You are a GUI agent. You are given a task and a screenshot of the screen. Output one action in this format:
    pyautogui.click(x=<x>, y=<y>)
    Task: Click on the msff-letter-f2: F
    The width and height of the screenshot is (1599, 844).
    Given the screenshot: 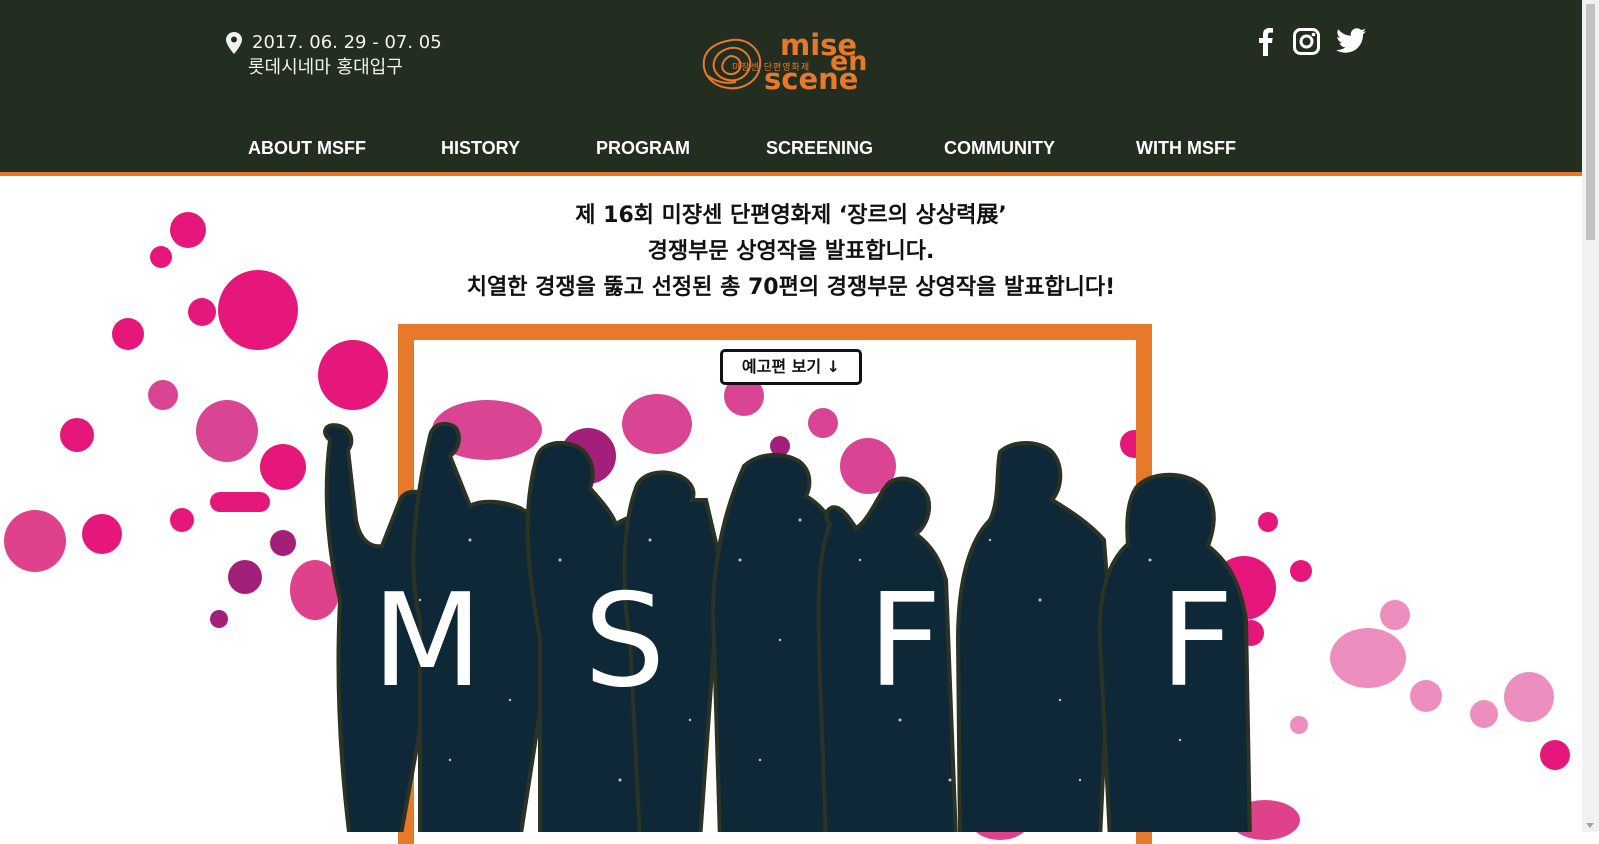 What is the action you would take?
    pyautogui.click(x=1197, y=641)
    